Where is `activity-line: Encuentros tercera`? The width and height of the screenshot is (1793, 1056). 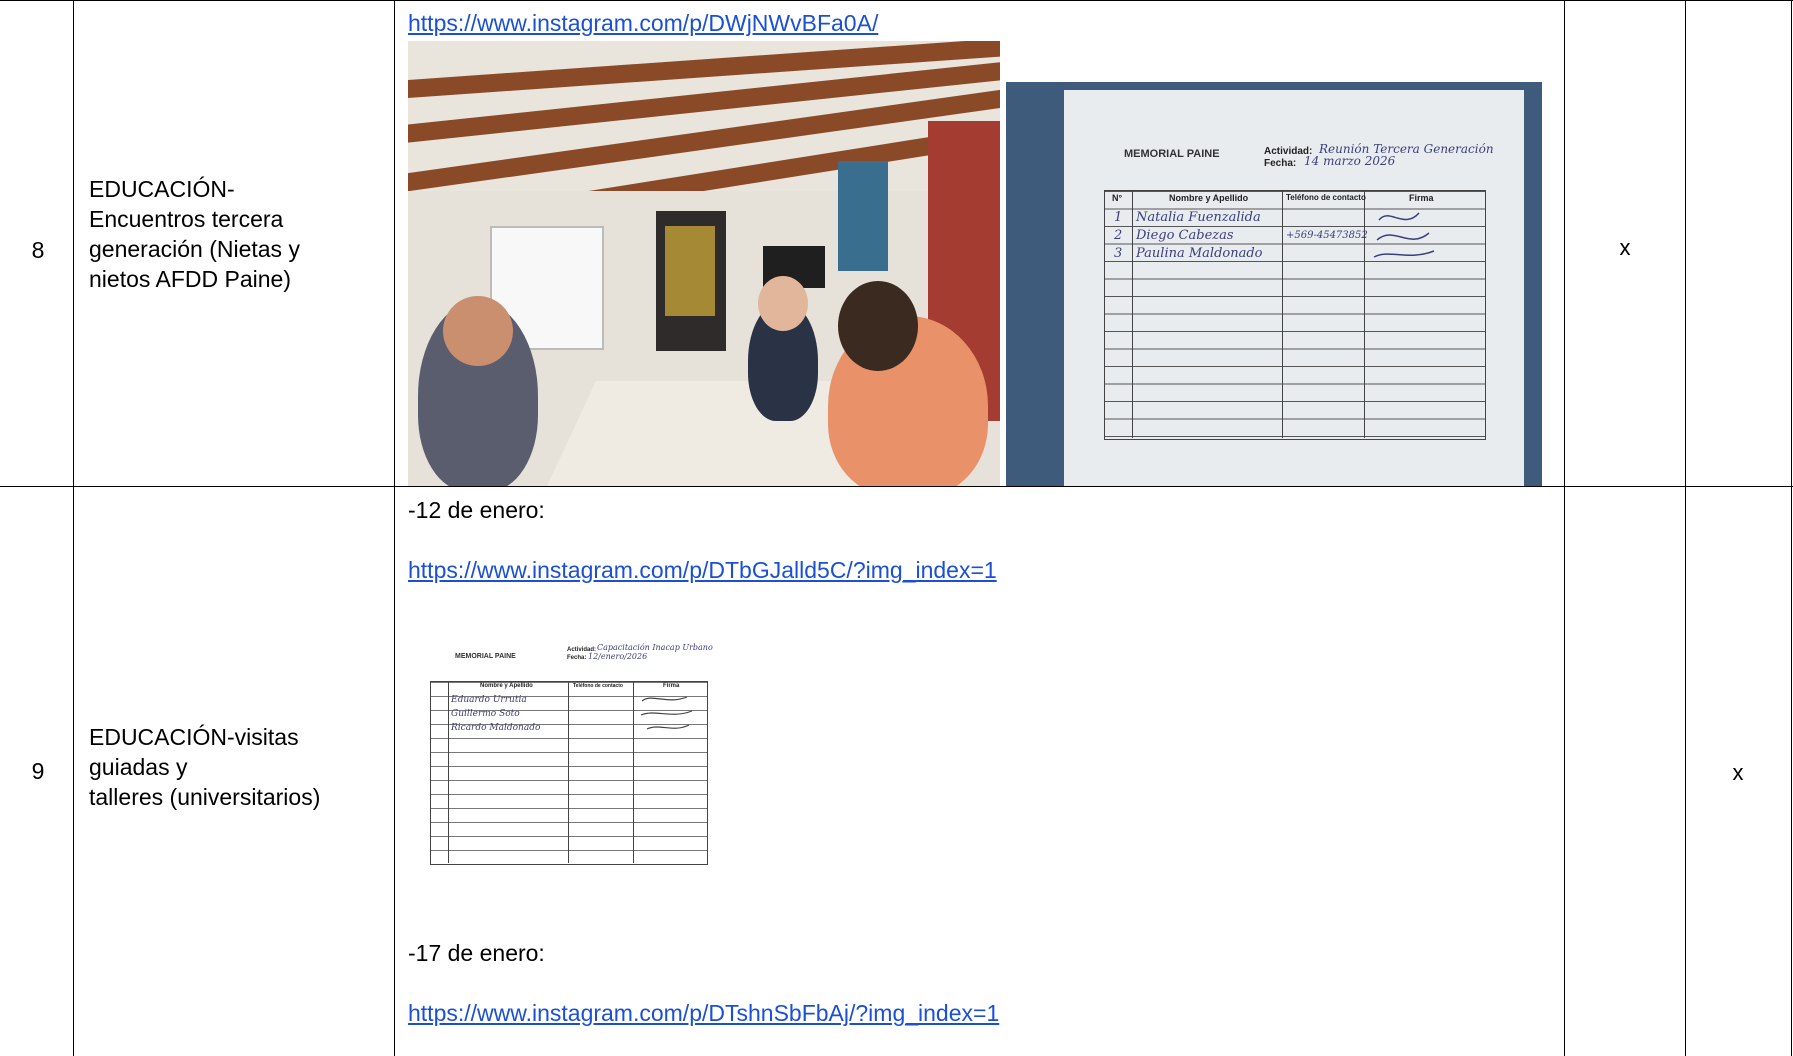
activity-line: Encuentros tercera is located at coordinates (186, 219).